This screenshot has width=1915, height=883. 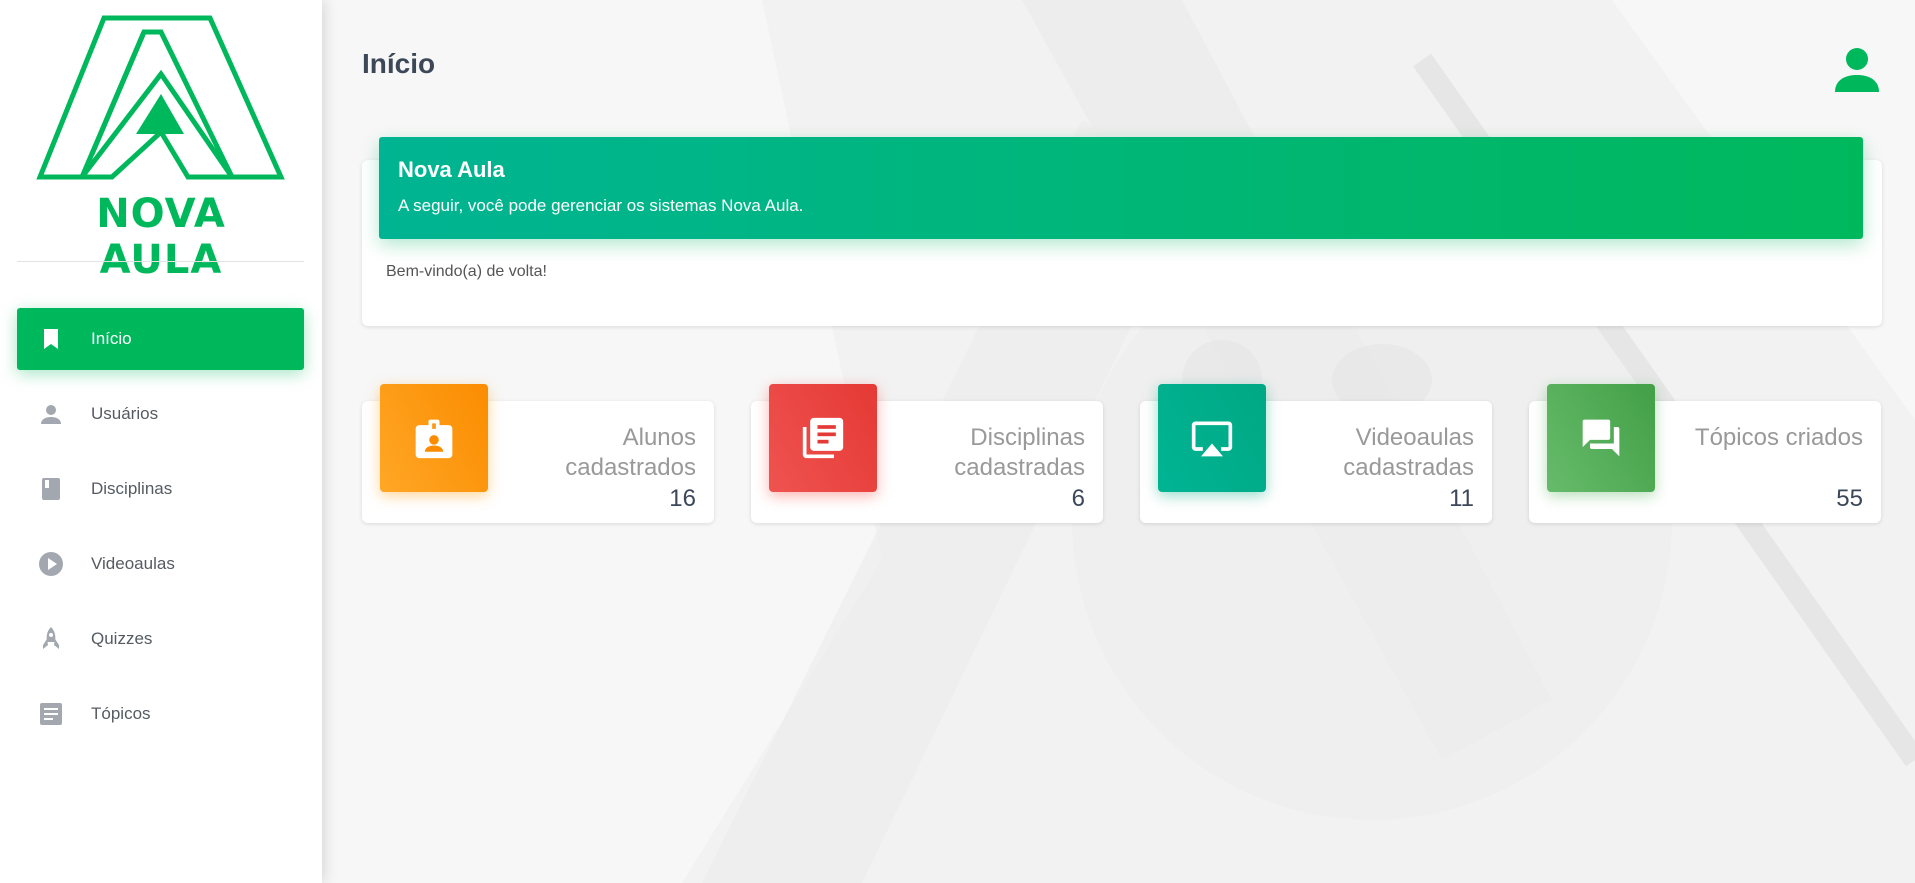 What do you see at coordinates (538, 453) in the screenshot?
I see `stat-card-alunos: Alunos cadastrados 16` at bounding box center [538, 453].